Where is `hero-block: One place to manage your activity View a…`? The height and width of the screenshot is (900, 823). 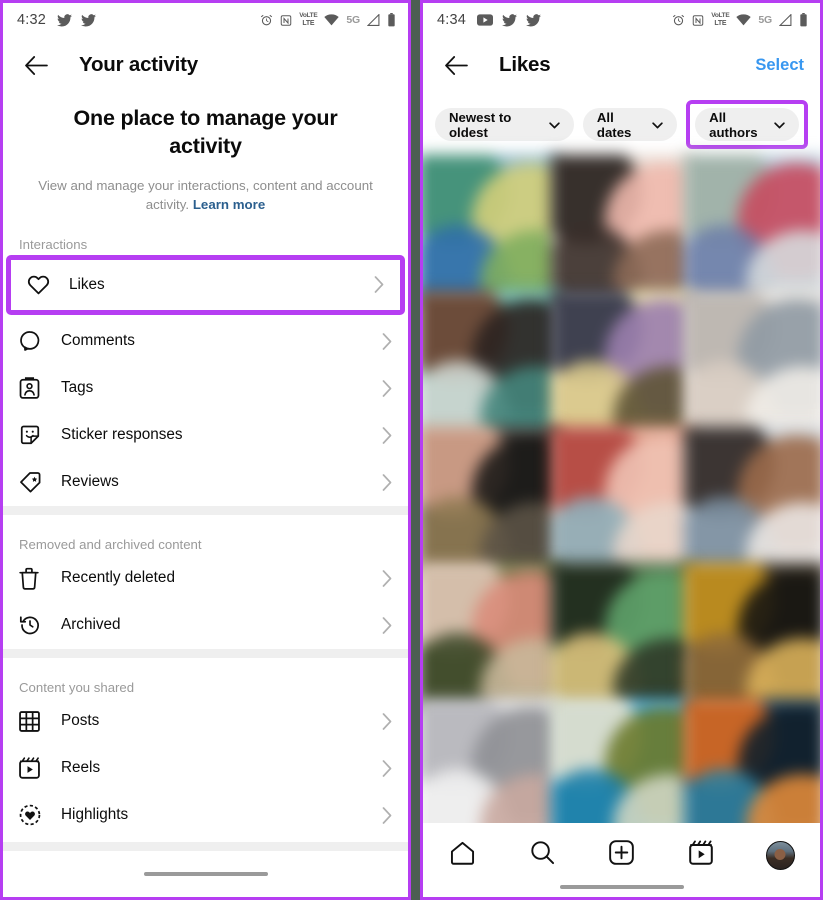
hero-block: One place to manage your activity View a… is located at coordinates (205, 154).